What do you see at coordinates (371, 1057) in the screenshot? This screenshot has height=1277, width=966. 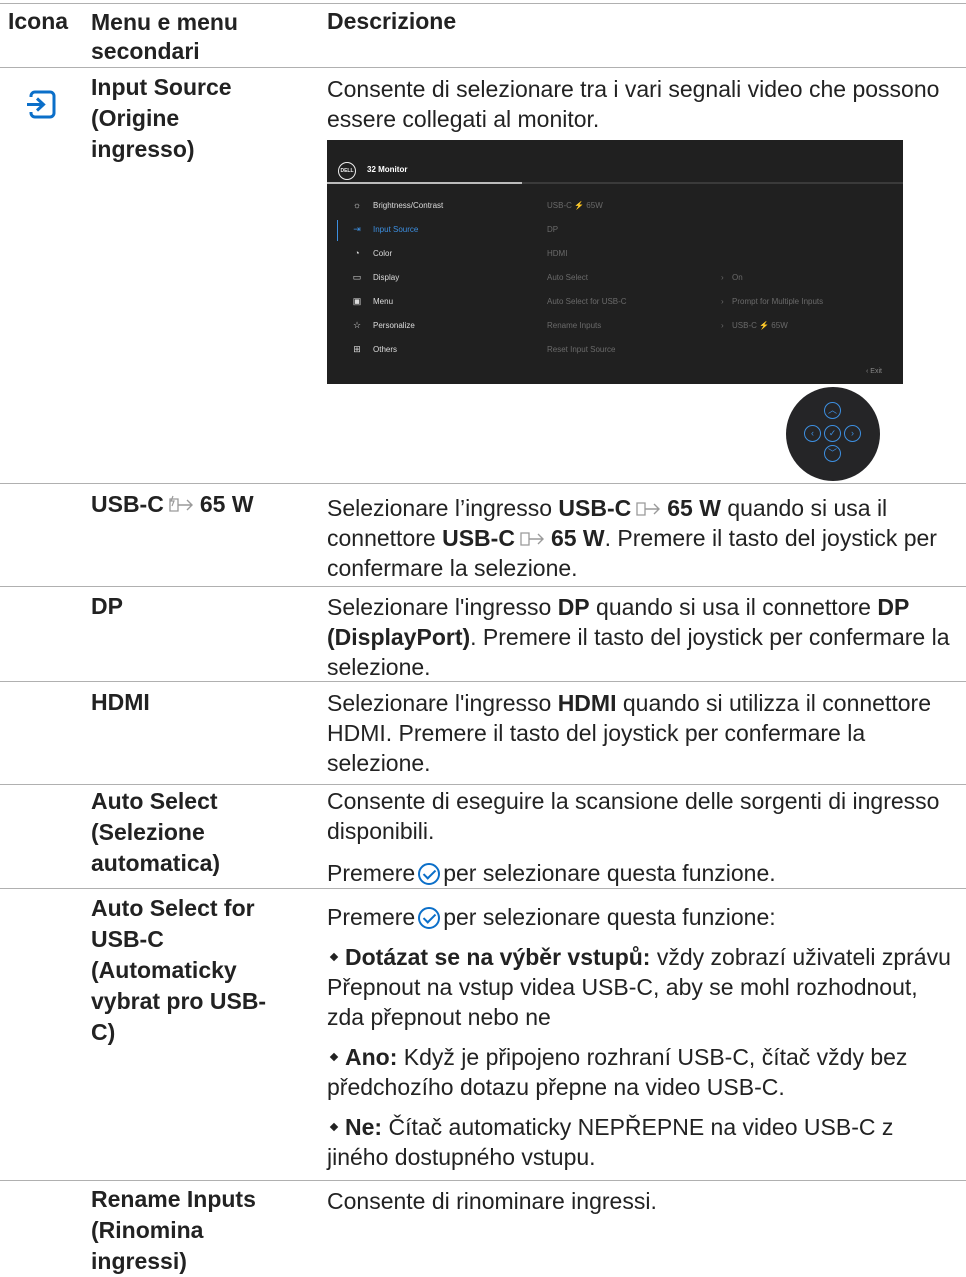 I see `desc-bold: Ano:` at bounding box center [371, 1057].